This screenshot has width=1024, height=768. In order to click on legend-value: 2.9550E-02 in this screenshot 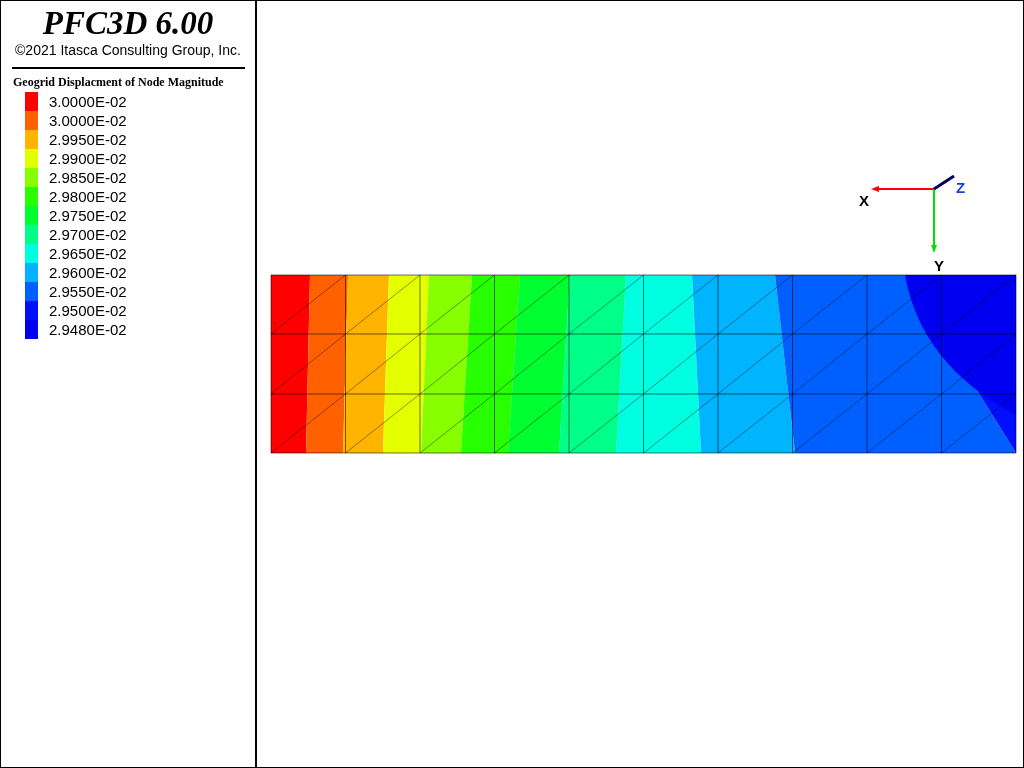, I will do `click(88, 291)`.